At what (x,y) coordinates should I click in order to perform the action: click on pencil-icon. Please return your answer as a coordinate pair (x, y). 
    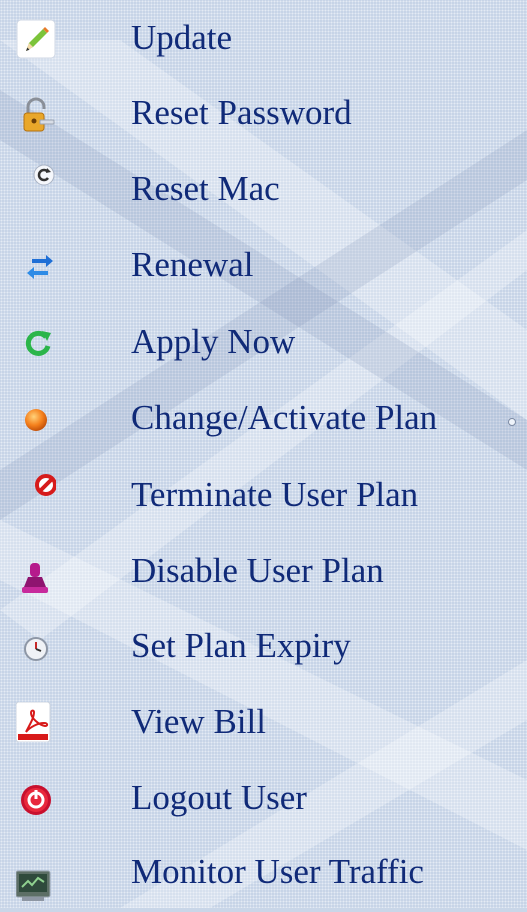
    Looking at the image, I should click on (36, 39).